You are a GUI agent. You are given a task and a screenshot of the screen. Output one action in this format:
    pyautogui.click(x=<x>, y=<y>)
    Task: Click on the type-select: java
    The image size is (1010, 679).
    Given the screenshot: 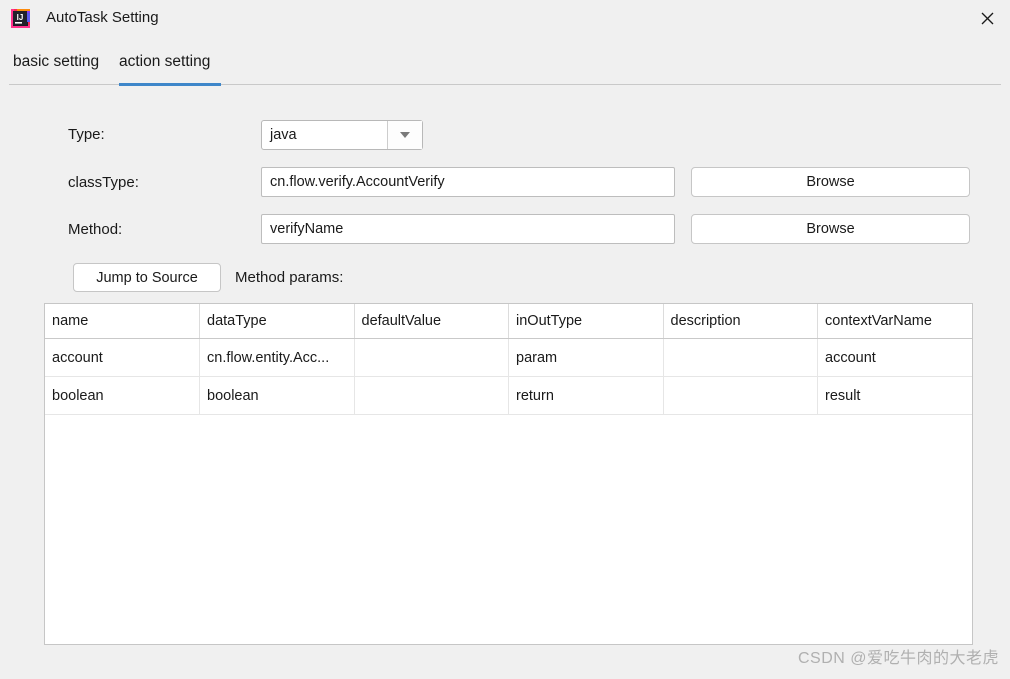 What is the action you would take?
    pyautogui.click(x=342, y=135)
    